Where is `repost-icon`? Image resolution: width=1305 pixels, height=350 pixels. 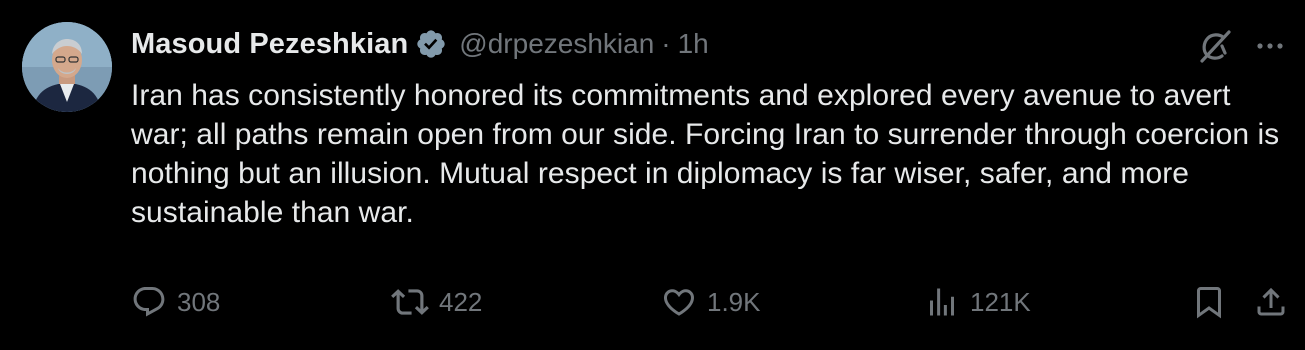 repost-icon is located at coordinates (410, 302).